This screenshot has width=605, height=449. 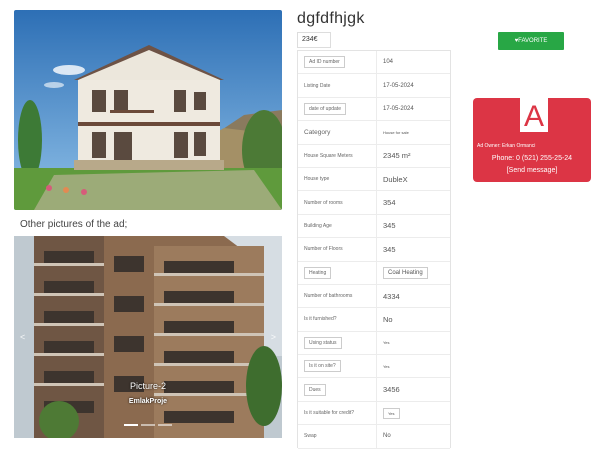 What do you see at coordinates (413, 296) in the screenshot?
I see `detail-value: 4334` at bounding box center [413, 296].